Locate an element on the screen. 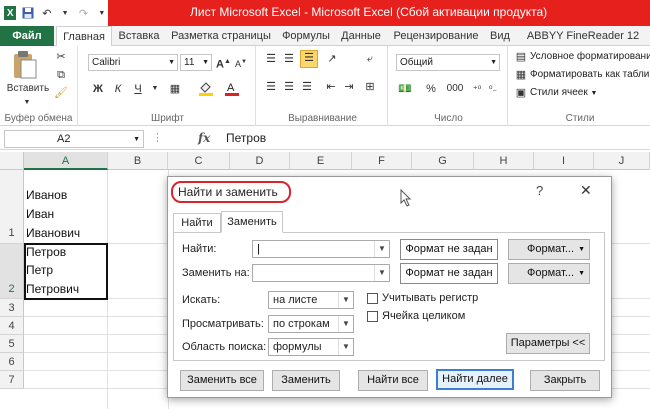 The width and height of the screenshot is (650, 409). number-format-combo: Общий ▼ is located at coordinates (448, 62).